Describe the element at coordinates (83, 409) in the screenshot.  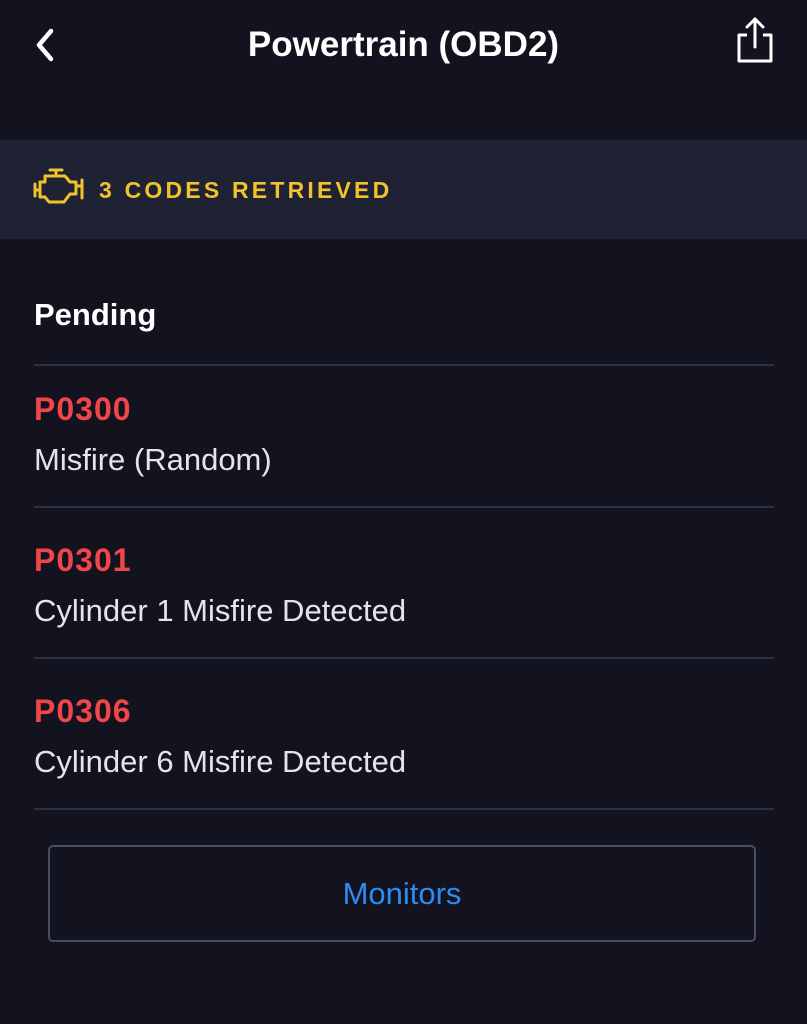
I see `code-id: P0300` at that location.